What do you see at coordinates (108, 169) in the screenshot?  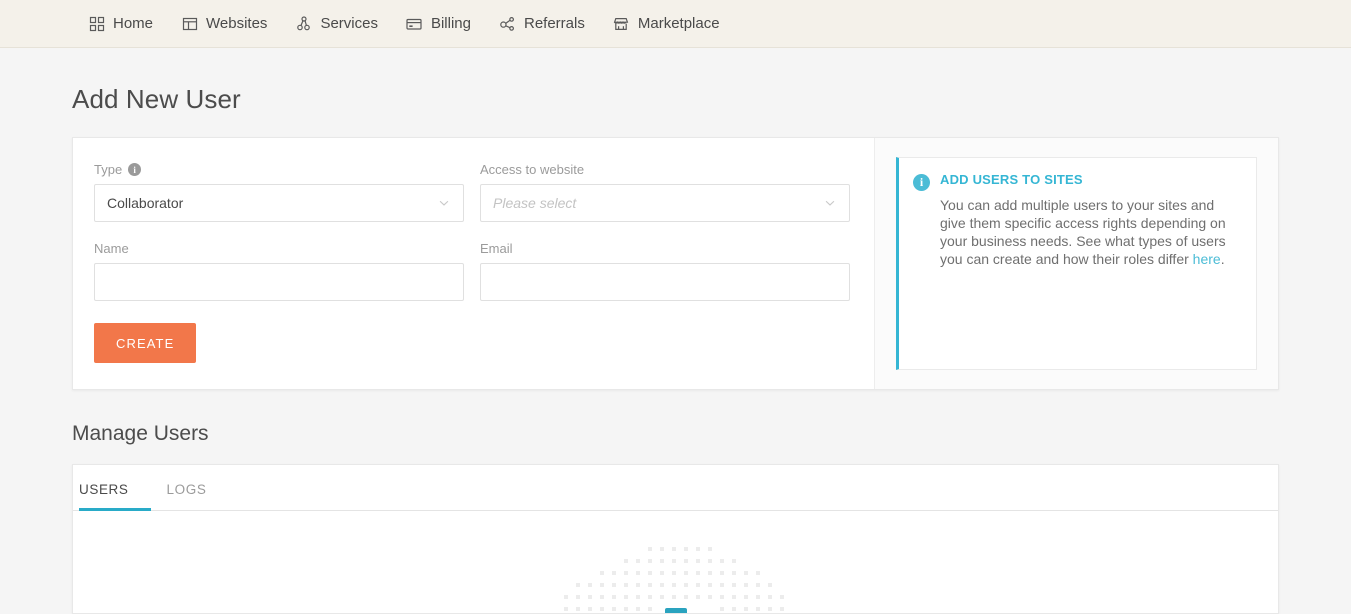 I see `type-label: Type` at bounding box center [108, 169].